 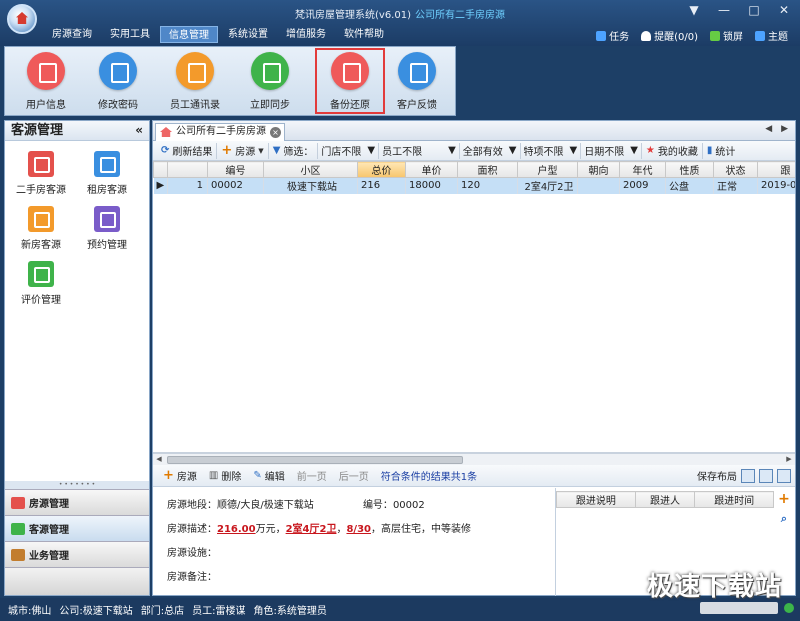 I want to click on detail-facility-row: 房源设施：, so click(x=192, y=551).